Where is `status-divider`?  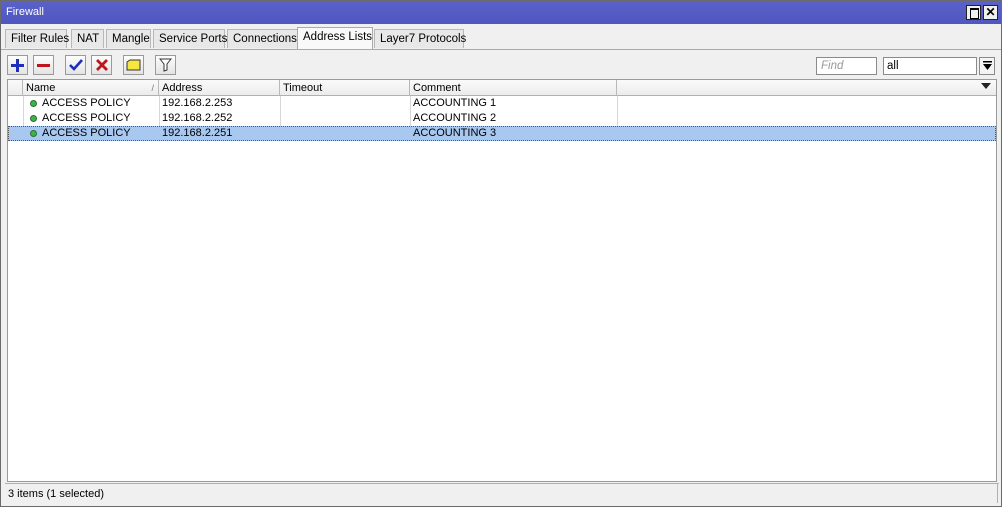 status-divider is located at coordinates (997, 493).